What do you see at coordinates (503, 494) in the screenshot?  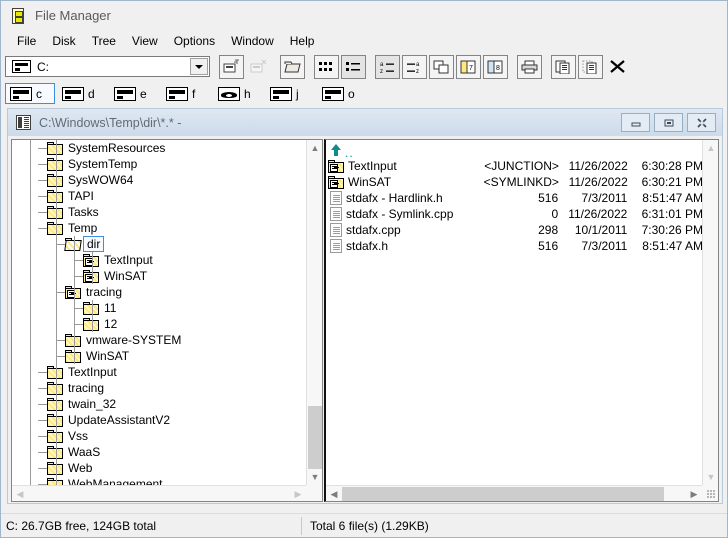 I see `file-scroll-thumb` at bounding box center [503, 494].